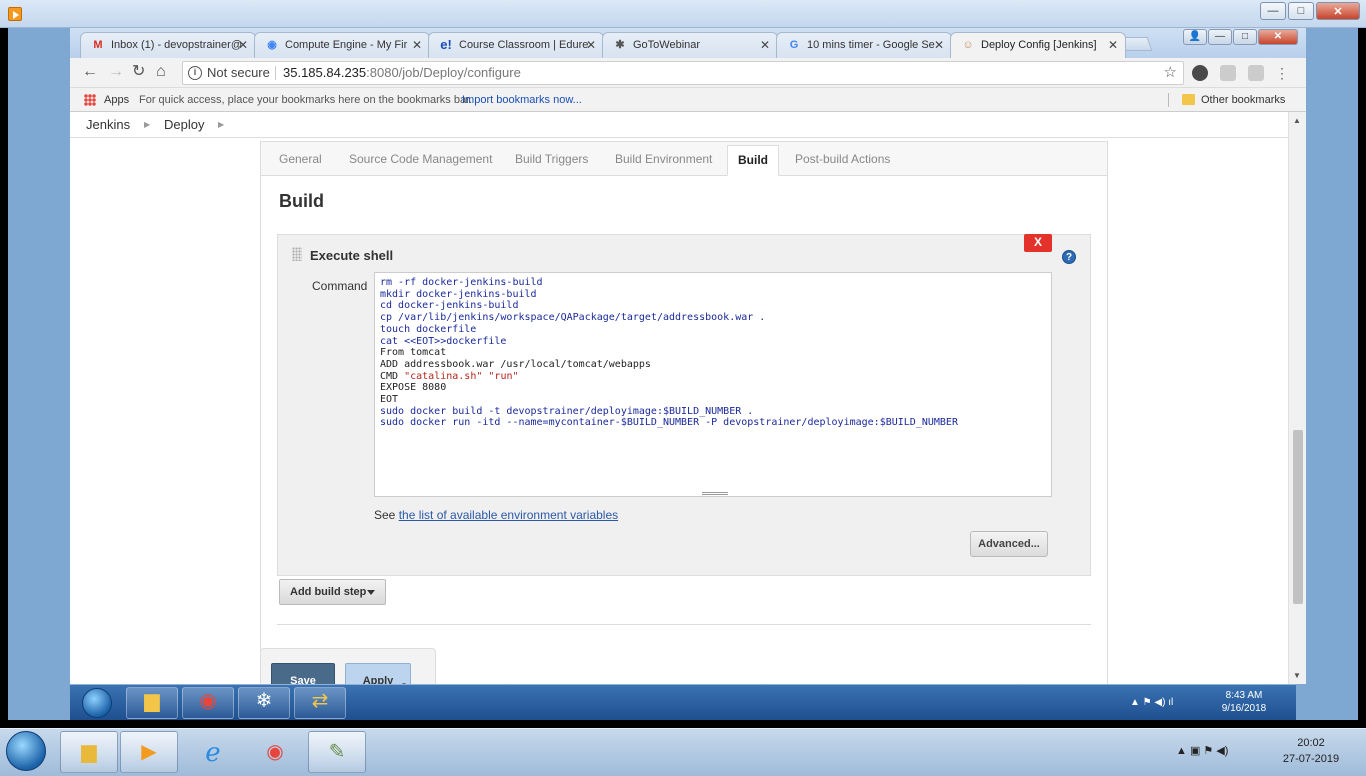 The height and width of the screenshot is (776, 1366). Describe the element at coordinates (871, 45) in the screenshot. I see `tab-label: 10 mins timer - Google Se` at that location.